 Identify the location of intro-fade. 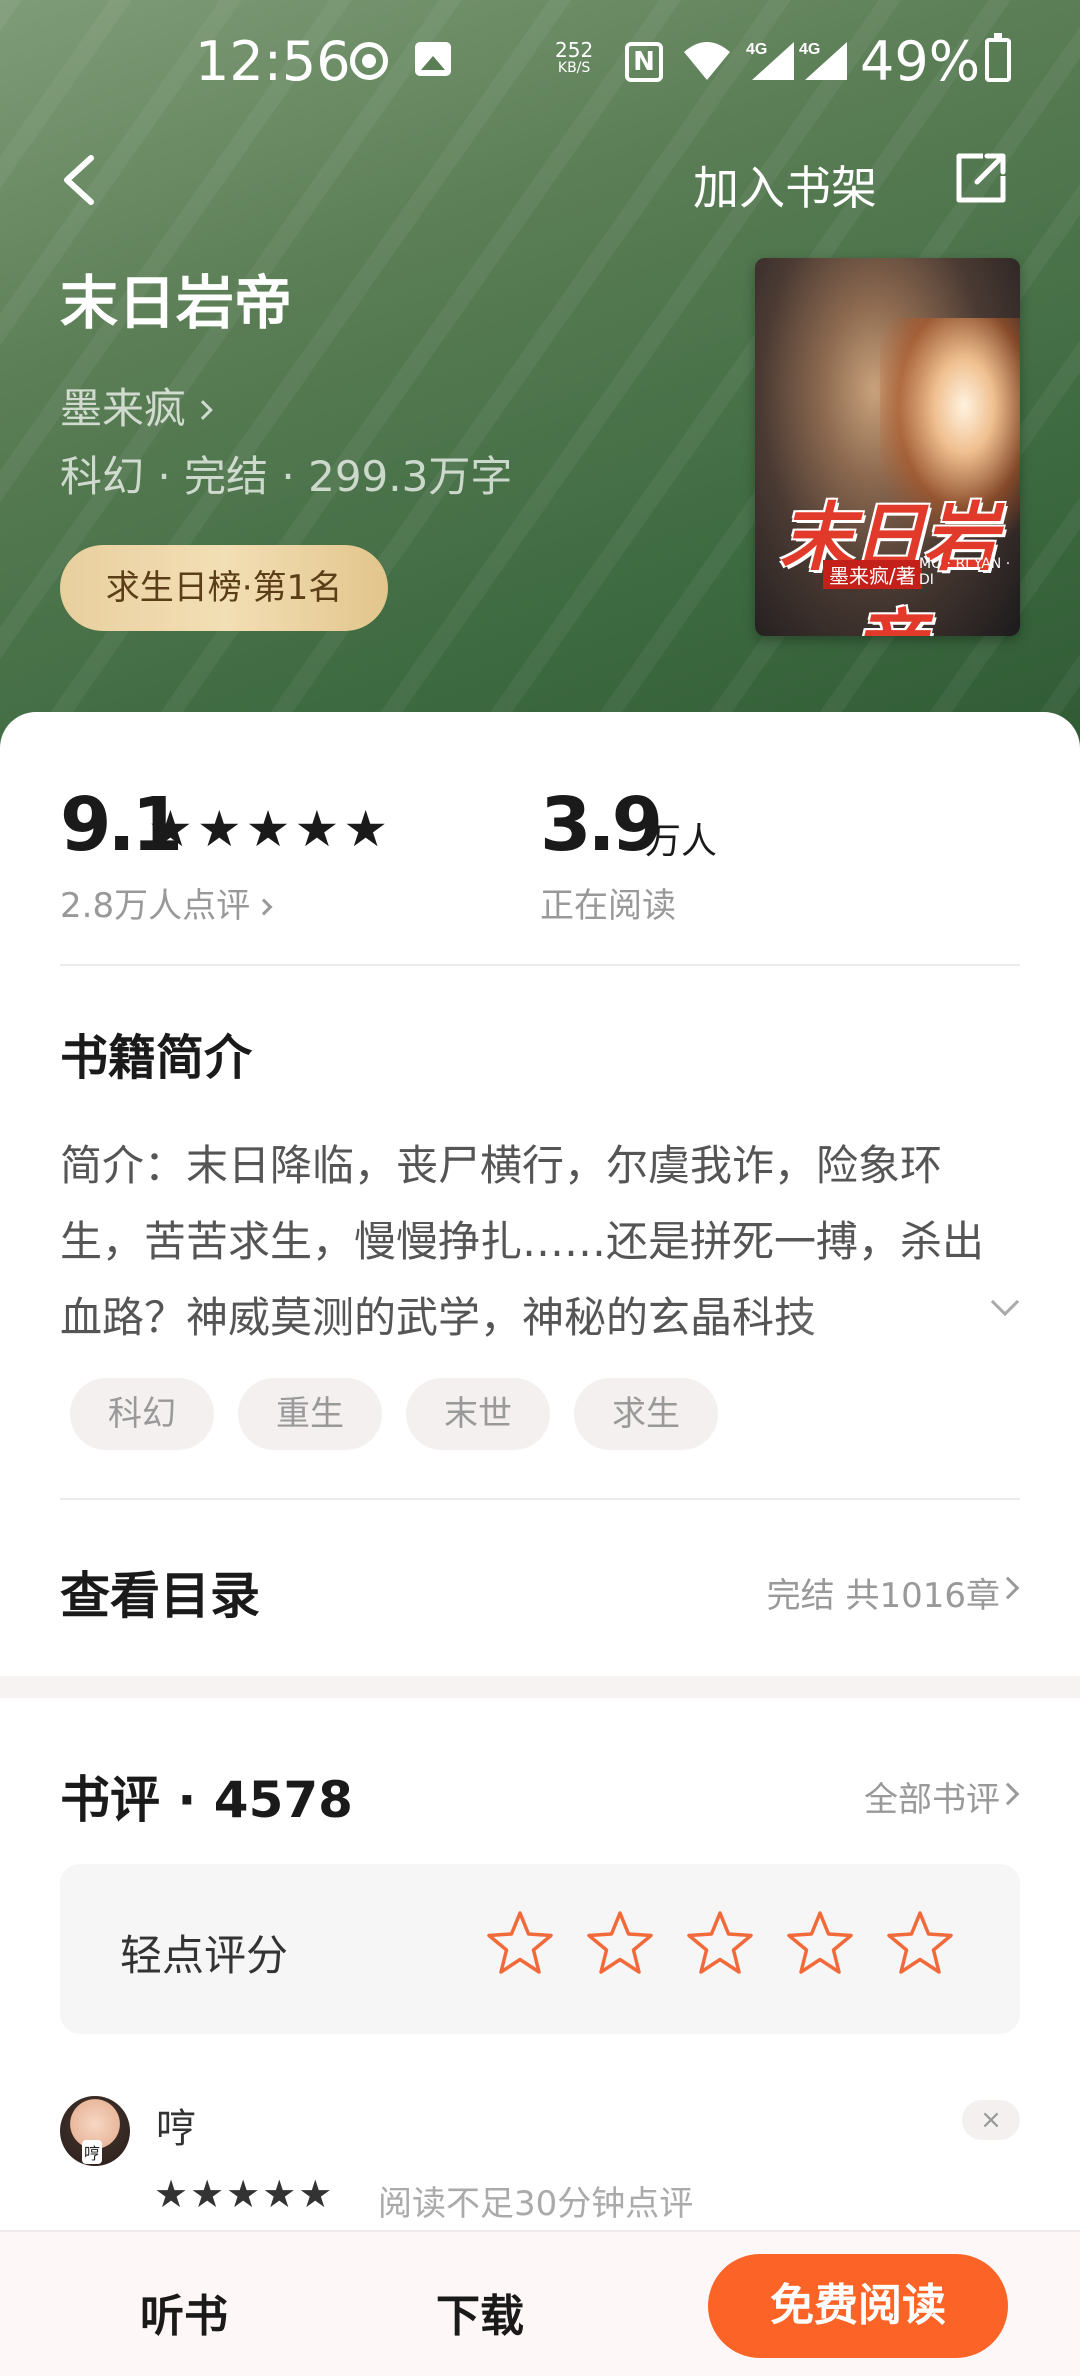
(890, 1318).